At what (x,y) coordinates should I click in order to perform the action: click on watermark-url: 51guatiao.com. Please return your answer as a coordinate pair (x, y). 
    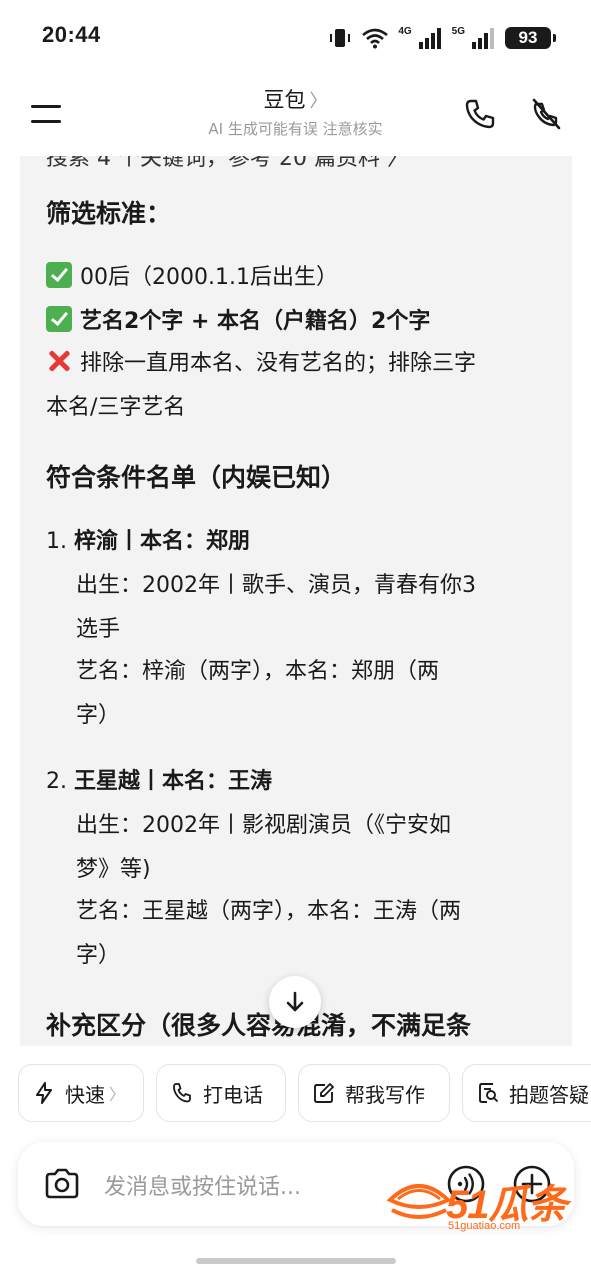
    Looking at the image, I should click on (484, 1226).